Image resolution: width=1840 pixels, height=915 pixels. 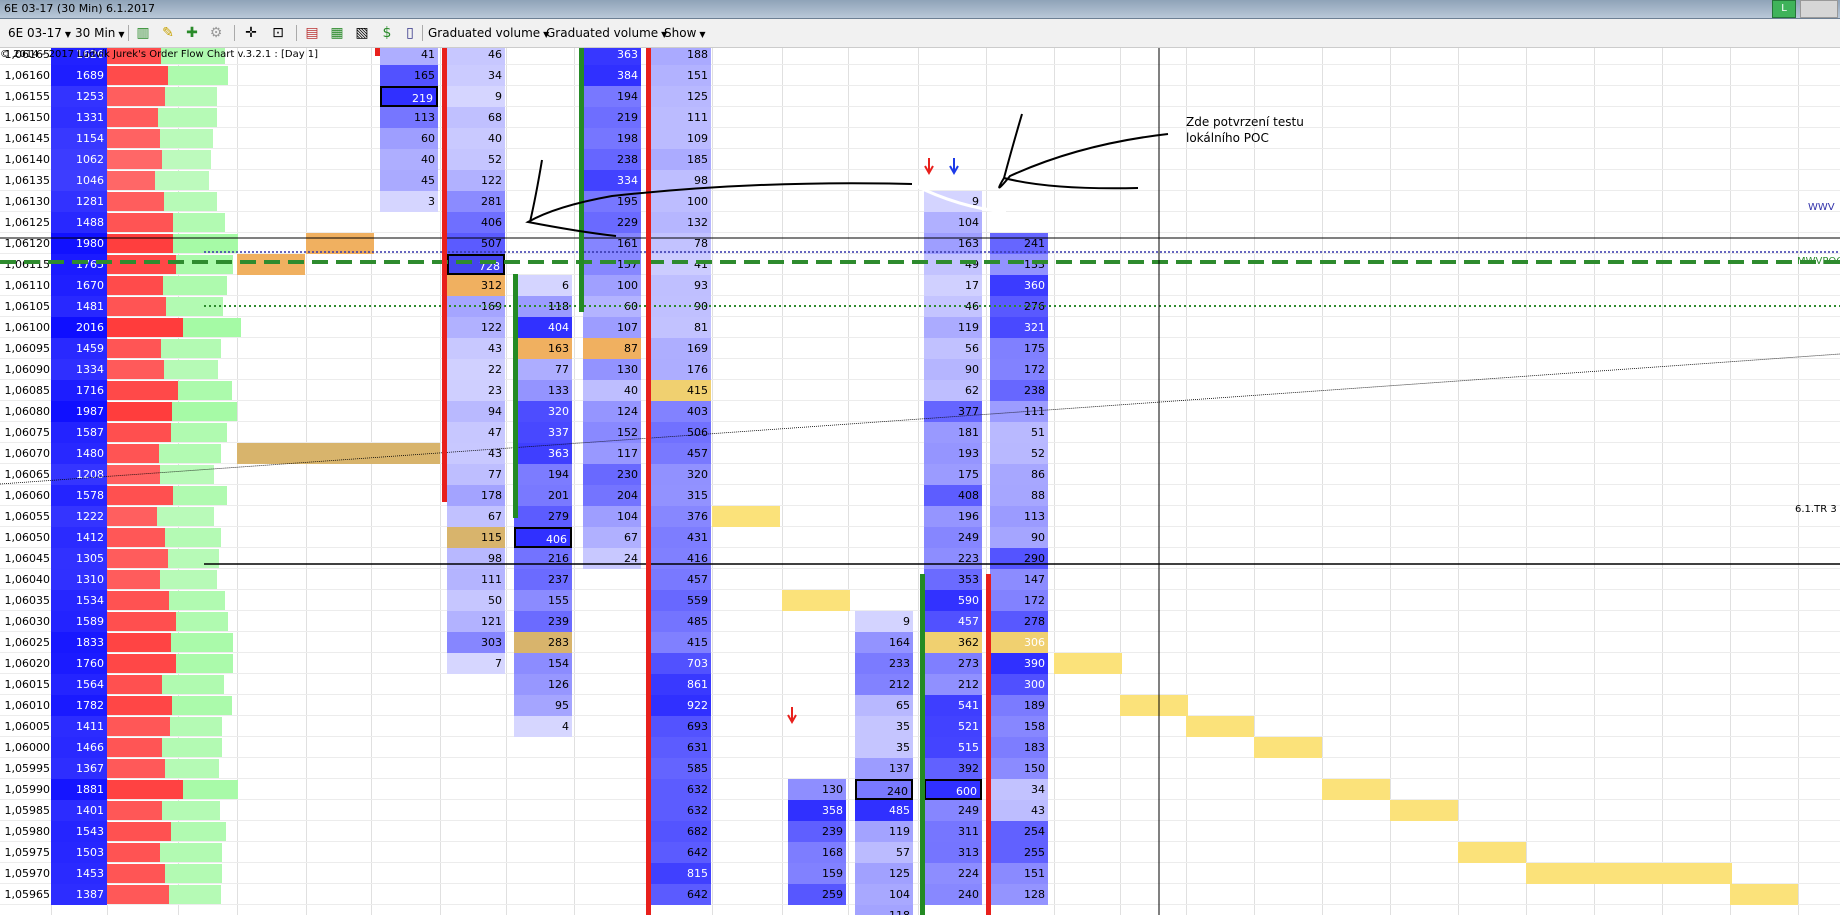 What do you see at coordinates (216, 33) in the screenshot?
I see `strategy-icon: ⚙` at bounding box center [216, 33].